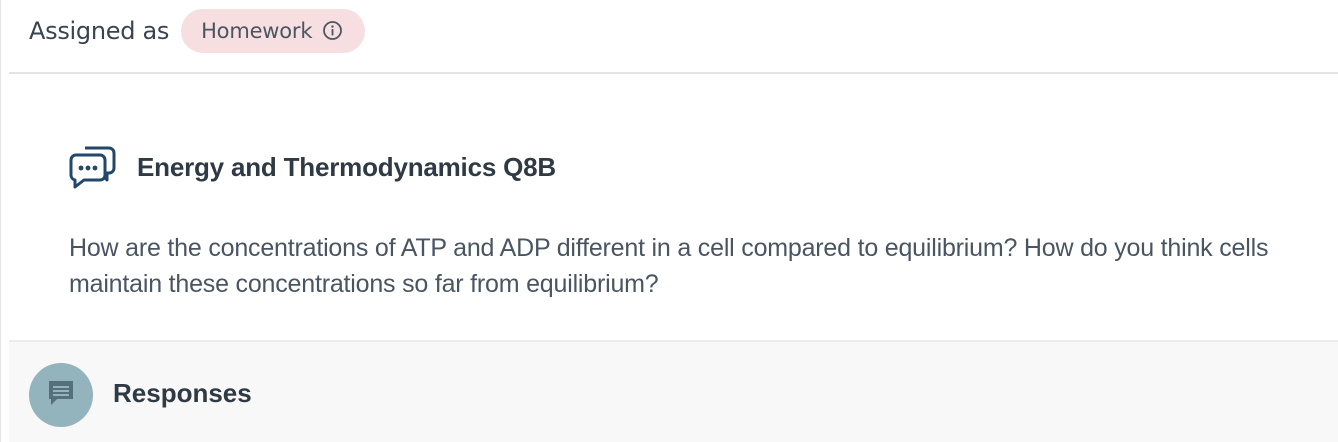 The image size is (1338, 442). Describe the element at coordinates (257, 30) in the screenshot. I see `badge-label: Homework` at that location.